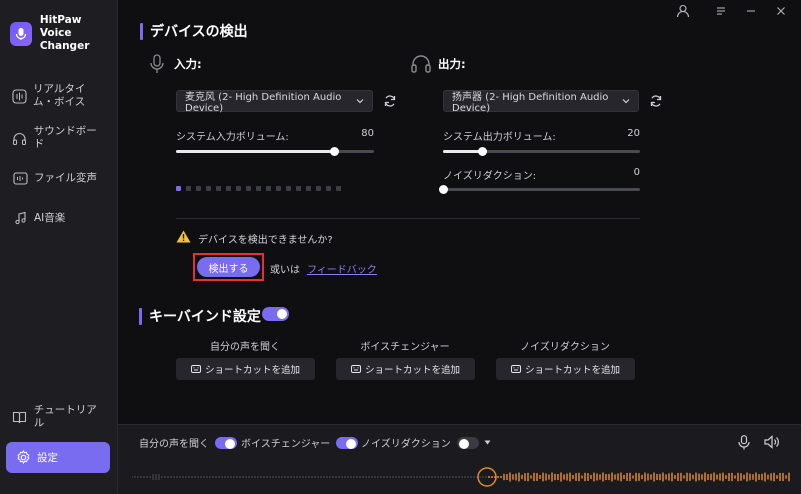 This screenshot has width=801, height=494. Describe the element at coordinates (50, 217) in the screenshot. I see `sidebar-item-label: AI音楽` at that location.